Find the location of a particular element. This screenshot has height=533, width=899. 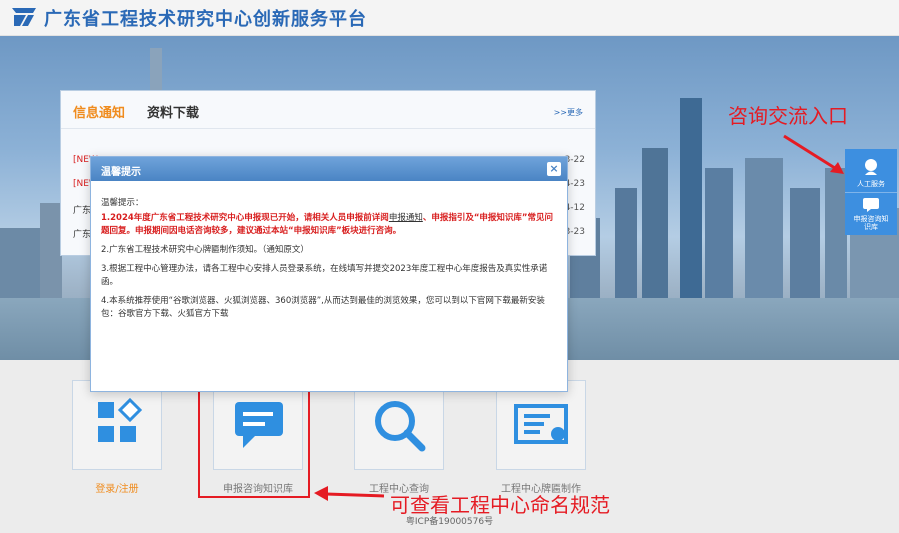

human-service-button: 人工服务 is located at coordinates (871, 174).